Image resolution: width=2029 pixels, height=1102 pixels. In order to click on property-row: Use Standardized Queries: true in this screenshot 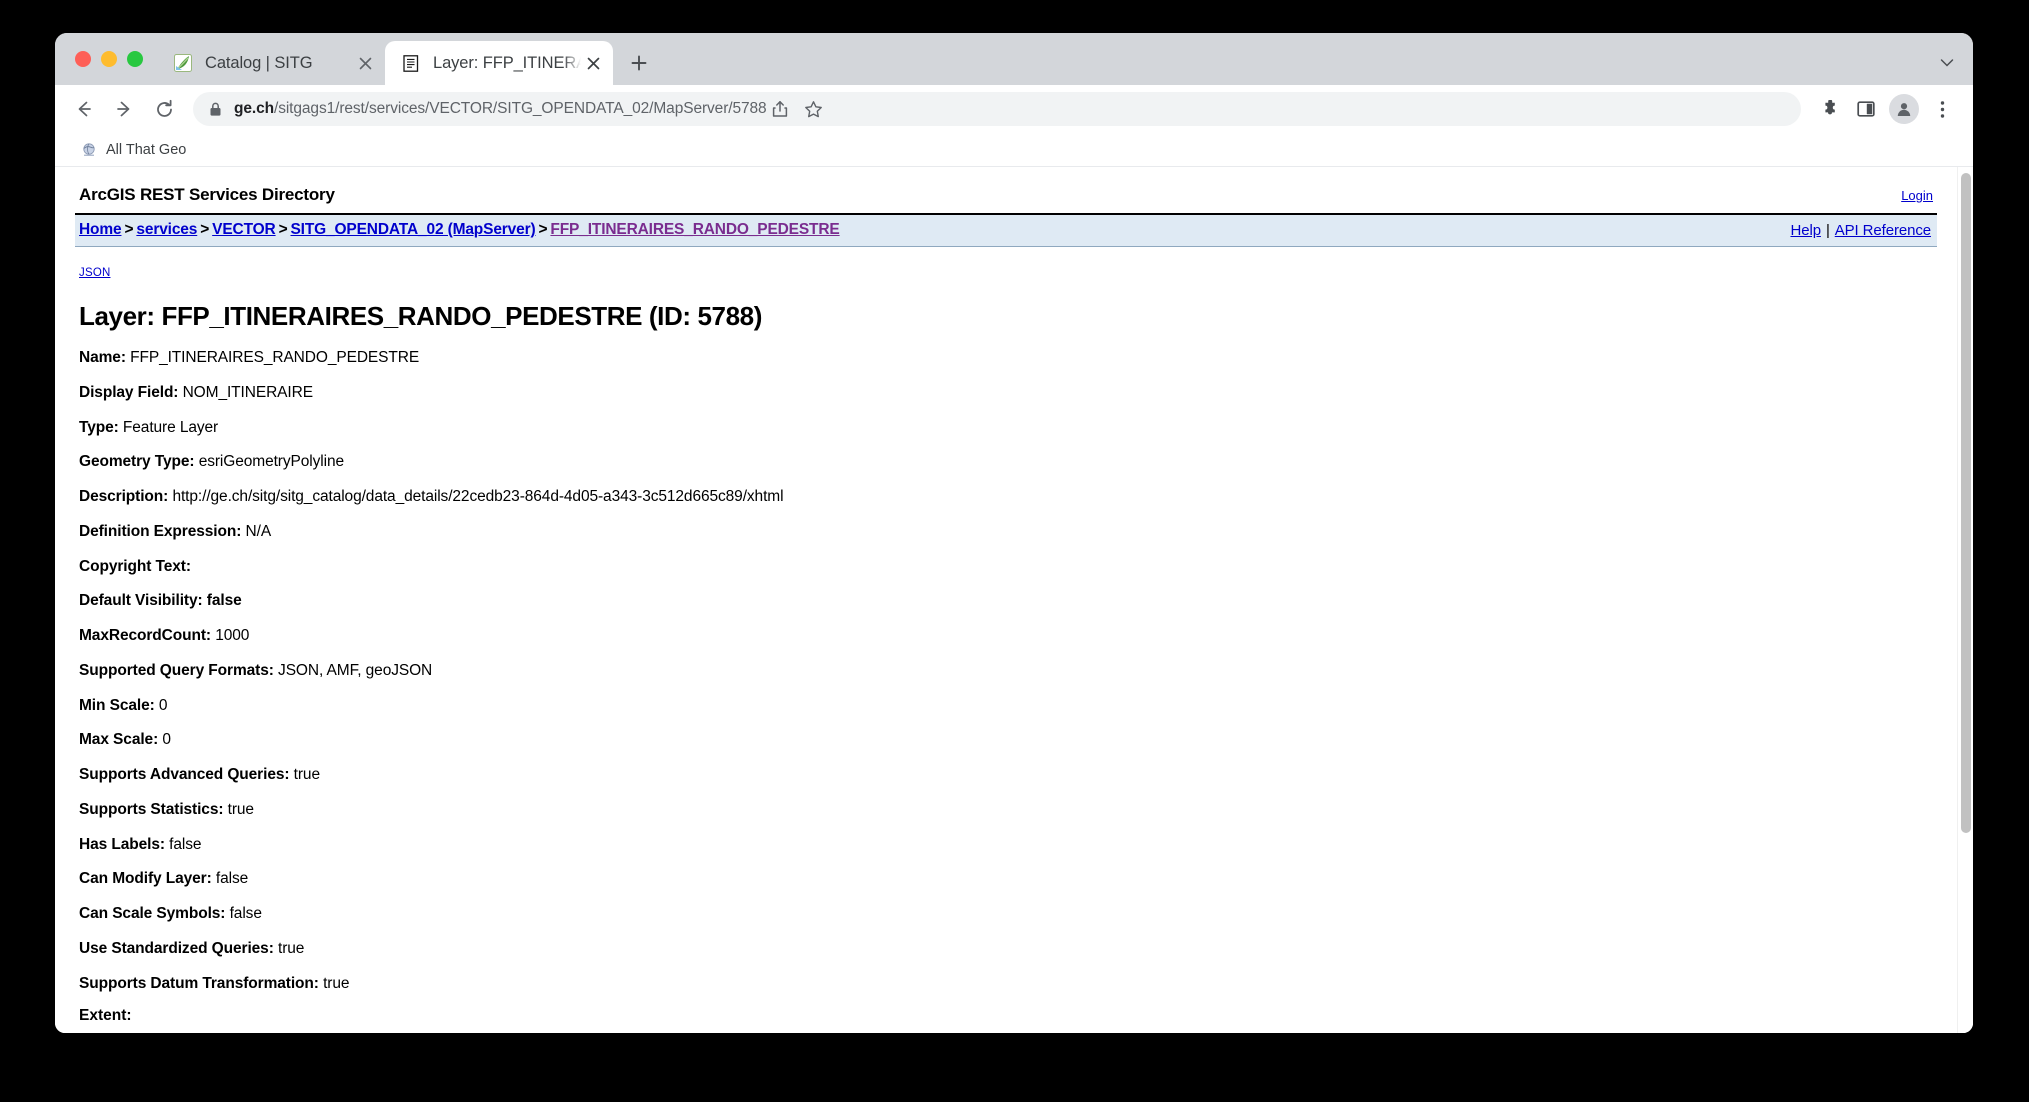, I will do `click(1026, 949)`.